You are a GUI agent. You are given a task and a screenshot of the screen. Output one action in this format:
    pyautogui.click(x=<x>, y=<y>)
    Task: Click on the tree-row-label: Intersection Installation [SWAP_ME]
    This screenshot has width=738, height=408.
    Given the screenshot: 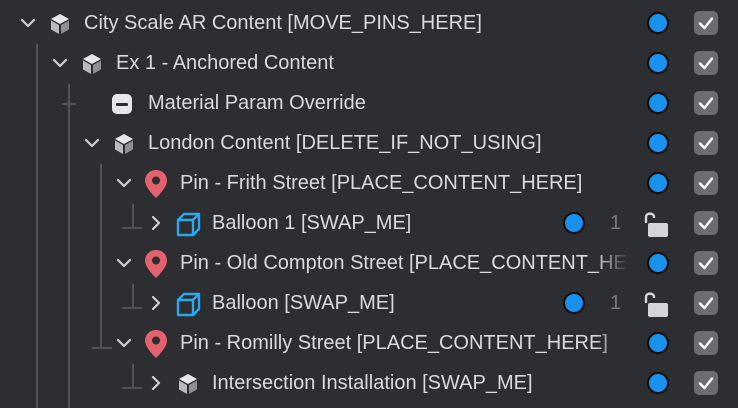 What is the action you would take?
    pyautogui.click(x=372, y=383)
    